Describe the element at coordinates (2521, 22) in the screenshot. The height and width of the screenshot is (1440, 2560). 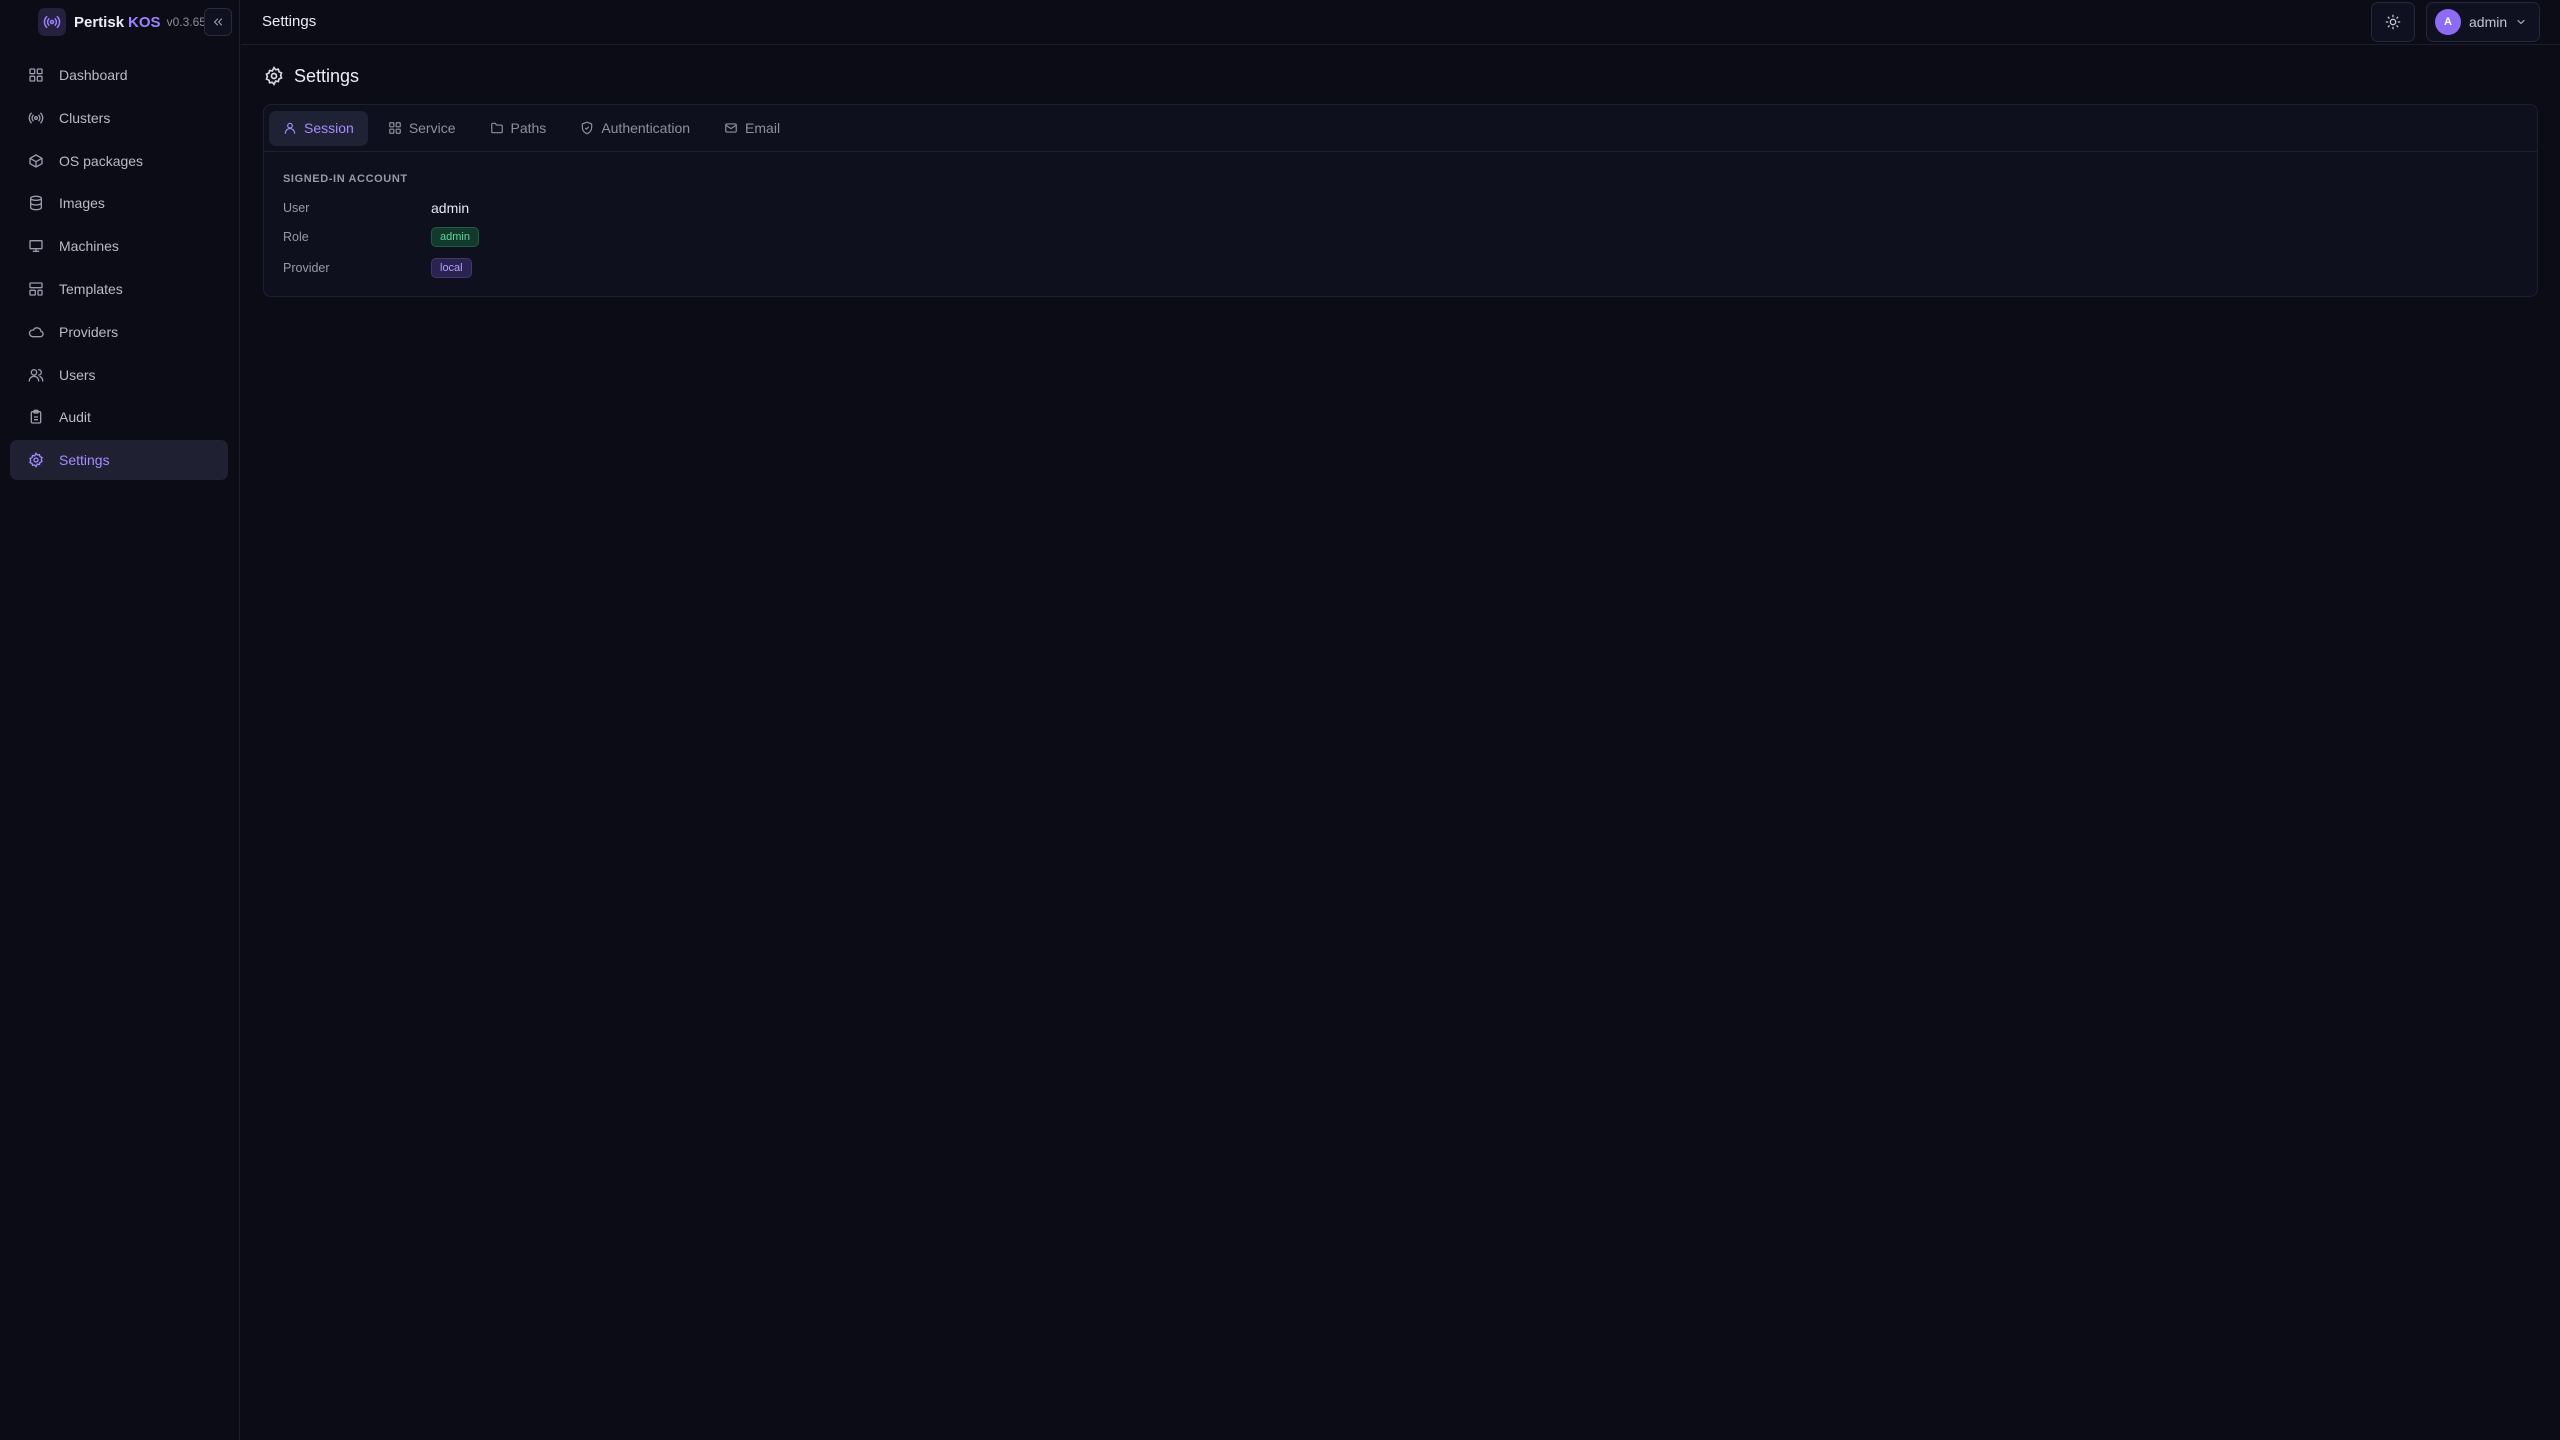
I see `chevron-down-icon` at that location.